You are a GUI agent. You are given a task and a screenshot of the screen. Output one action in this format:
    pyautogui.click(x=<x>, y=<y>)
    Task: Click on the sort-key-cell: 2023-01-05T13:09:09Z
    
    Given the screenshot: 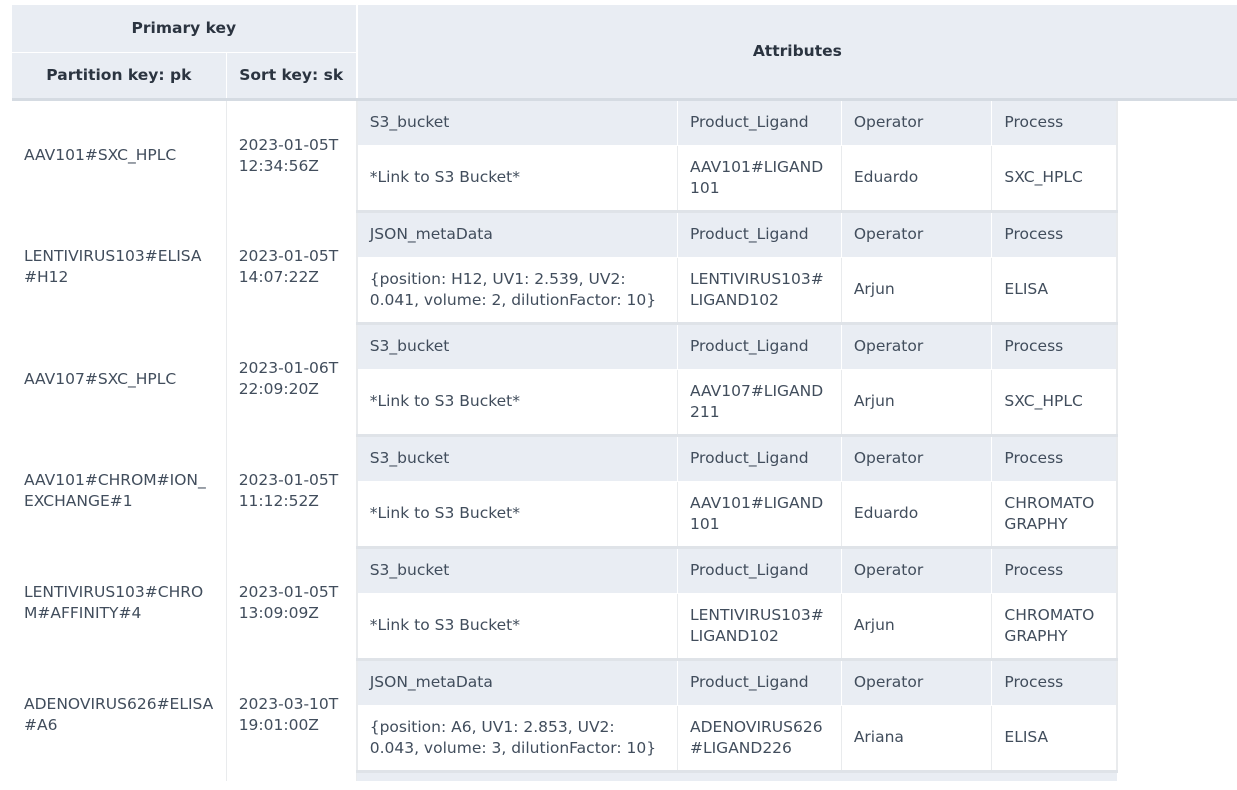 What is the action you would take?
    pyautogui.click(x=292, y=603)
    